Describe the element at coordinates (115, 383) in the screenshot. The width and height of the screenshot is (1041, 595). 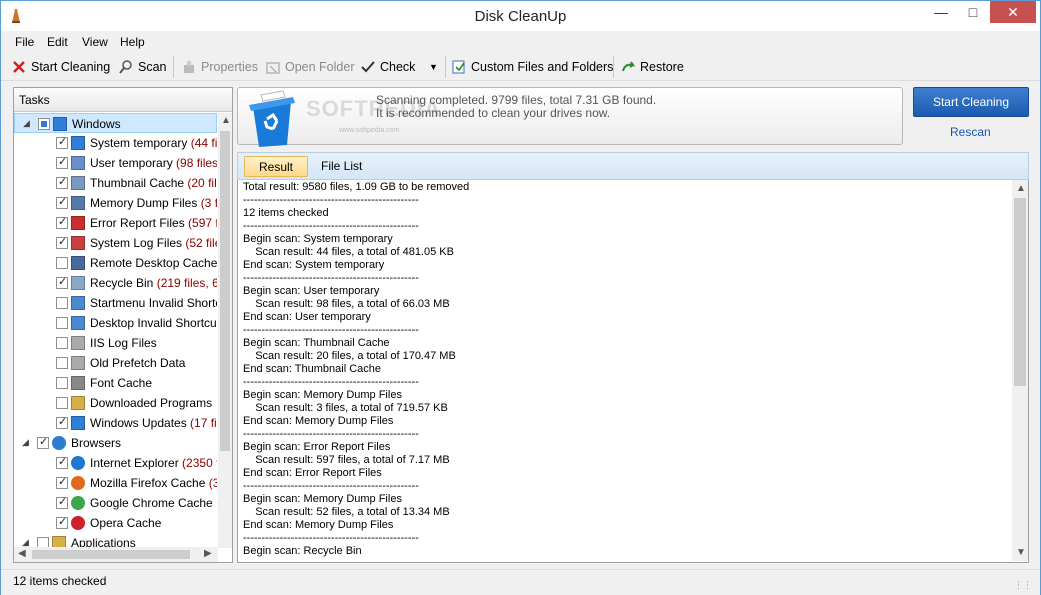
I see `tree-item: Font Cache` at that location.